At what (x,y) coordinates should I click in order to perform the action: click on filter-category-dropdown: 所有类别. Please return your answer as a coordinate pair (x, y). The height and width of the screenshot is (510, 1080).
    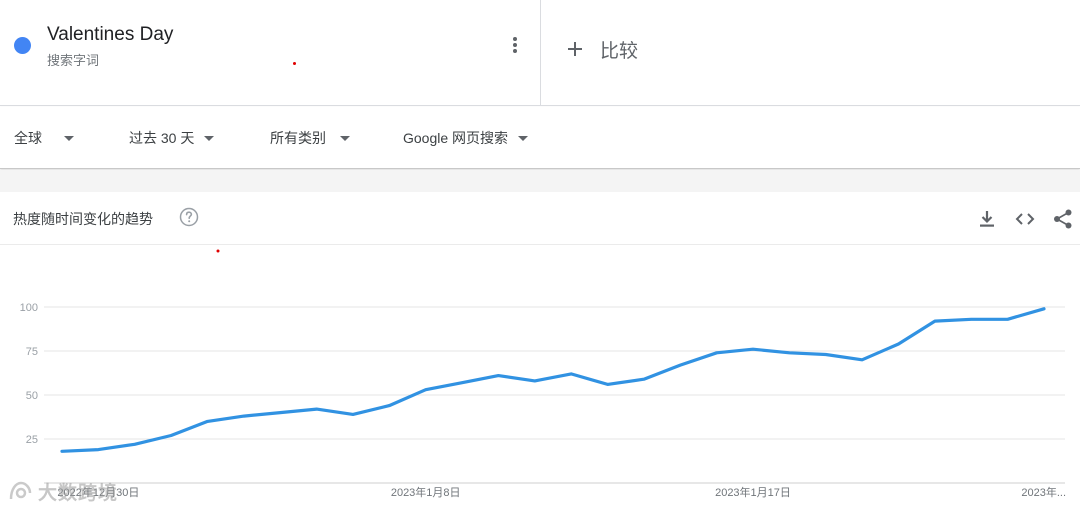
    Looking at the image, I should click on (310, 138).